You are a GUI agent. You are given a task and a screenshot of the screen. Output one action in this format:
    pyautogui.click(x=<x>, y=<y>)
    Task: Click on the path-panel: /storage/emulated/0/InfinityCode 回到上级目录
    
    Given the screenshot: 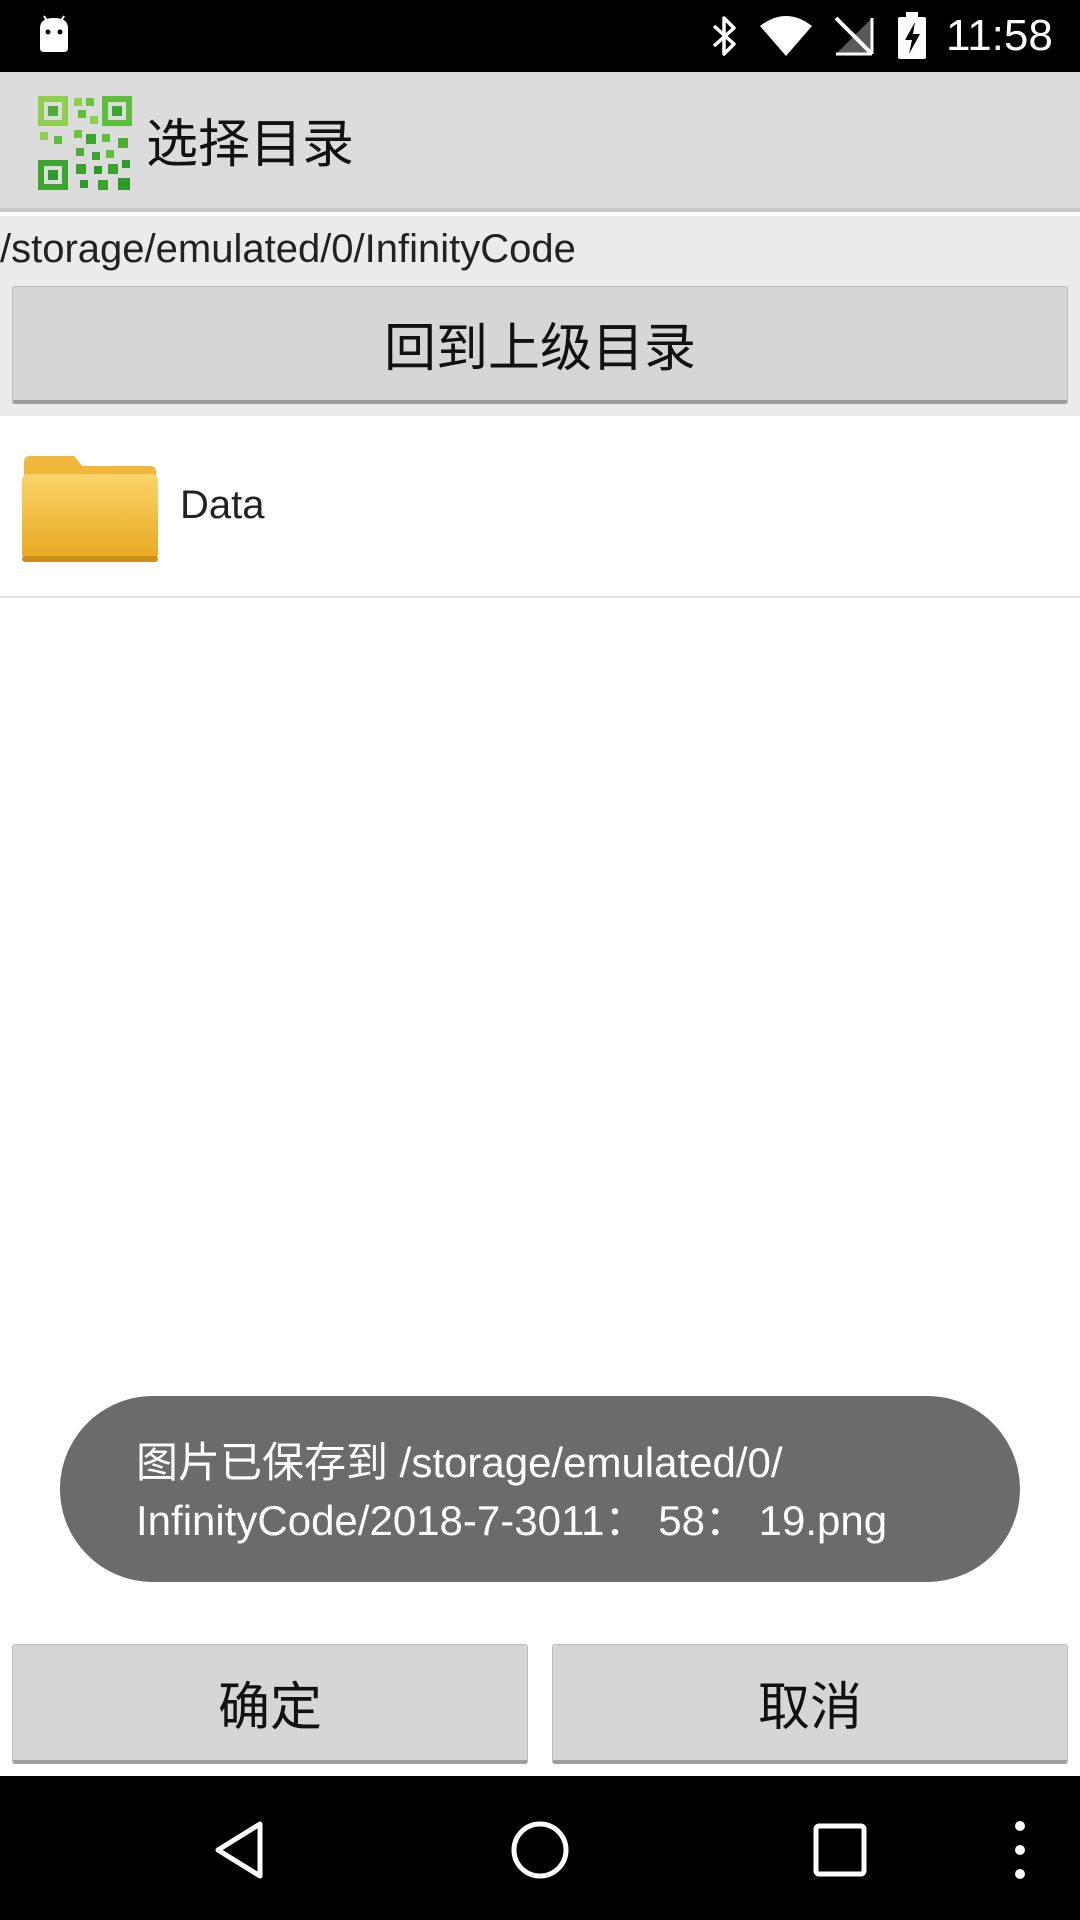 What is the action you would take?
    pyautogui.click(x=540, y=316)
    